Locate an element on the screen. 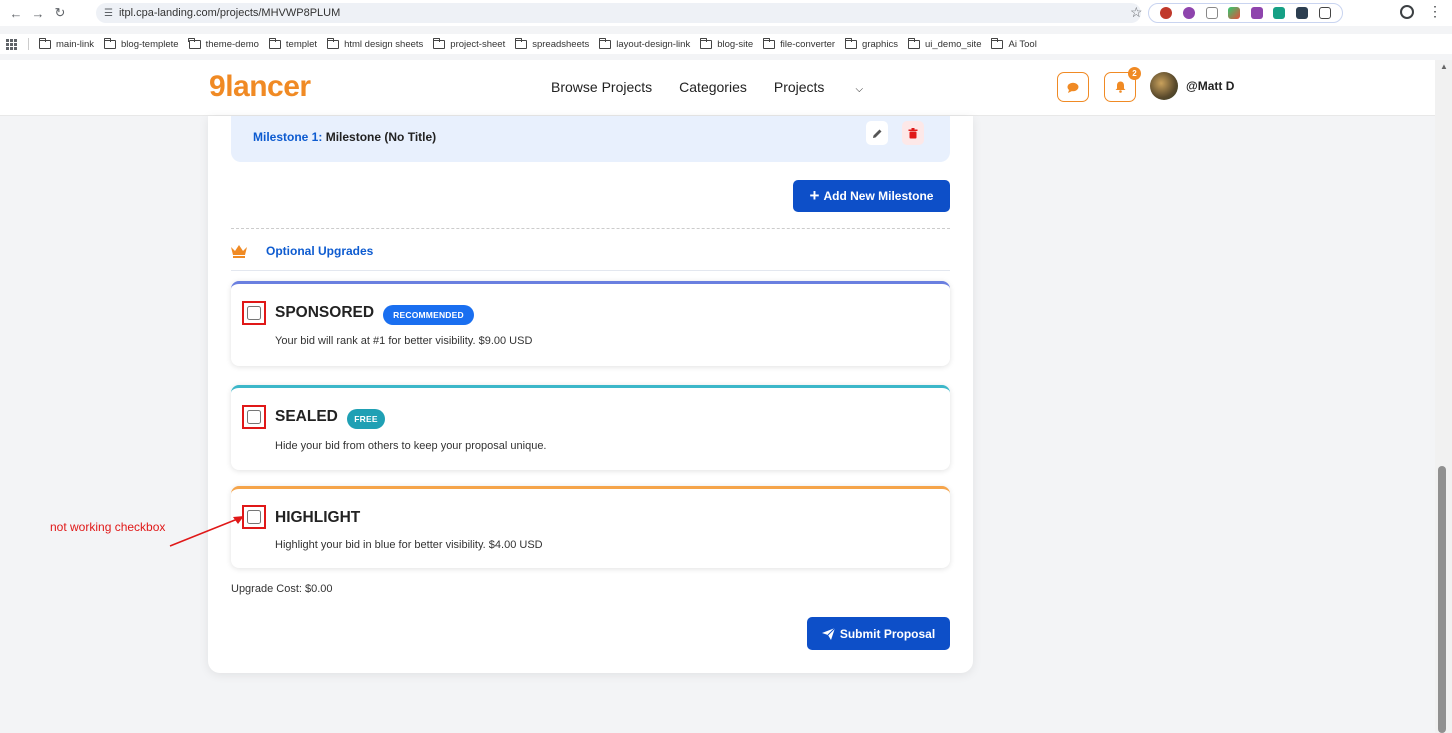 This screenshot has height=733, width=1452. extensions-puzzle-icon is located at coordinates (1324, 13).